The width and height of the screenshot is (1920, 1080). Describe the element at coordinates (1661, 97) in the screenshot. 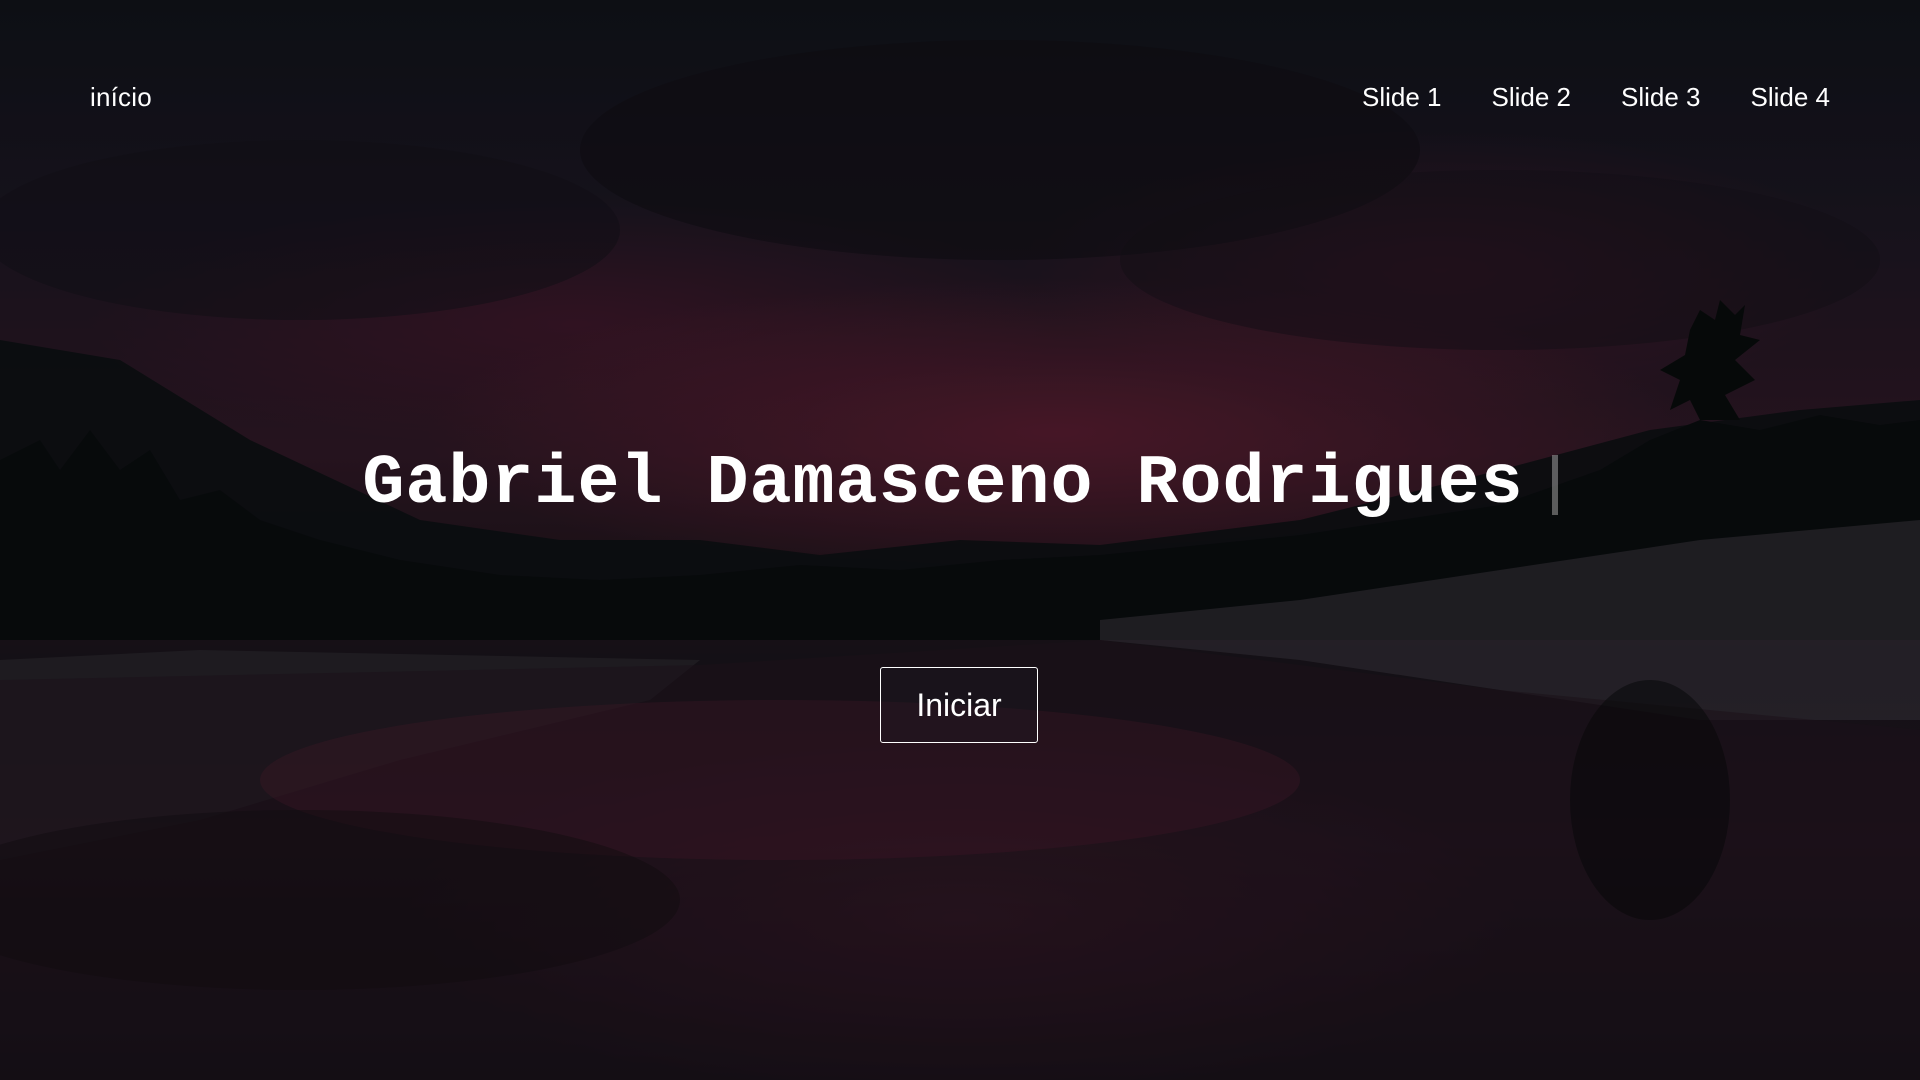

I see `nav-link-slide-3: Slide 3` at that location.